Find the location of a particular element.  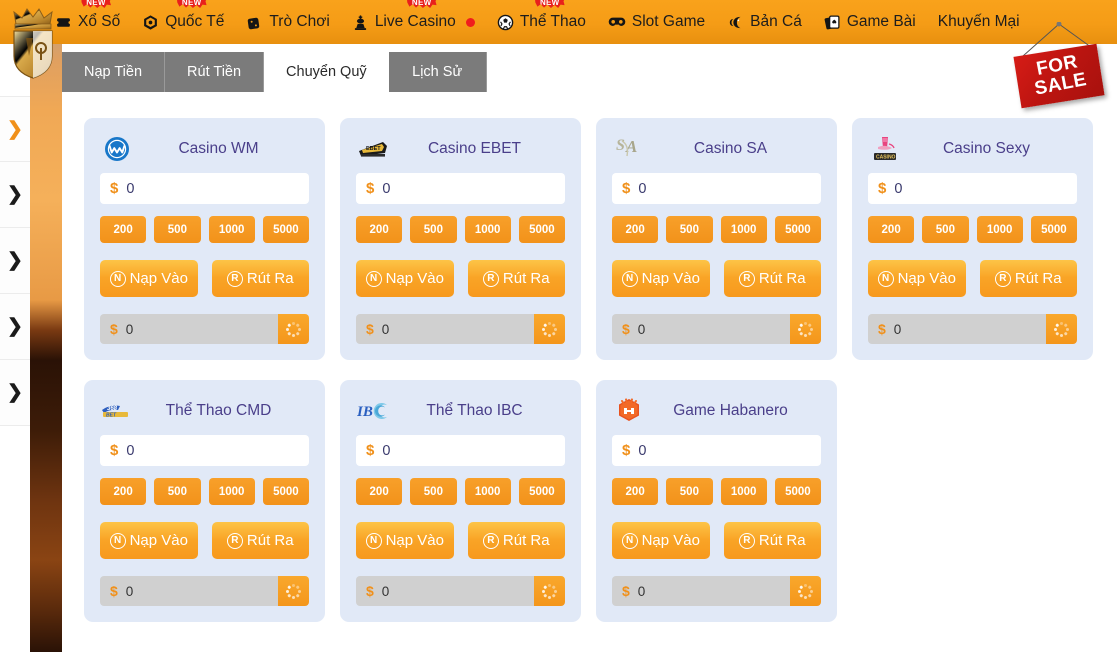

tab-r-t-ti-n: Rút Tiền is located at coordinates (215, 72).